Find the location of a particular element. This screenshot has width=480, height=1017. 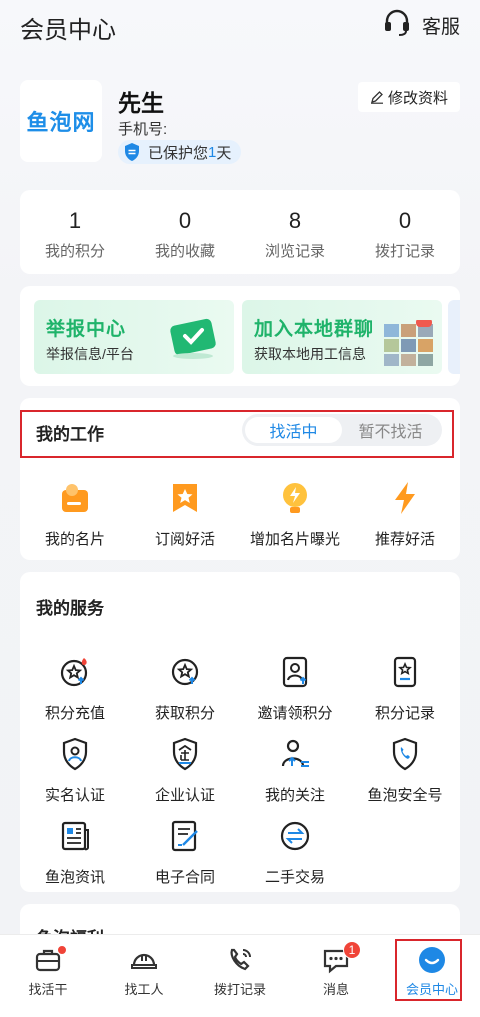

app-logo: 鱼泡网 is located at coordinates (61, 121).